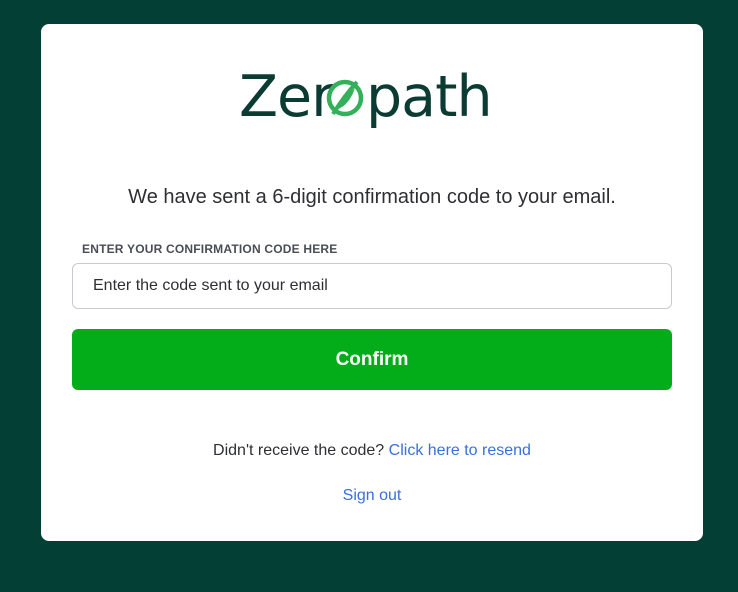 The width and height of the screenshot is (738, 592). I want to click on sign-out-link: Sign out, so click(372, 495).